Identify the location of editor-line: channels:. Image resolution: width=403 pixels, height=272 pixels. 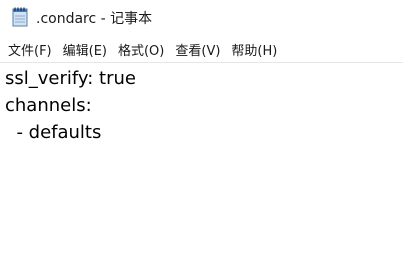
(48, 105).